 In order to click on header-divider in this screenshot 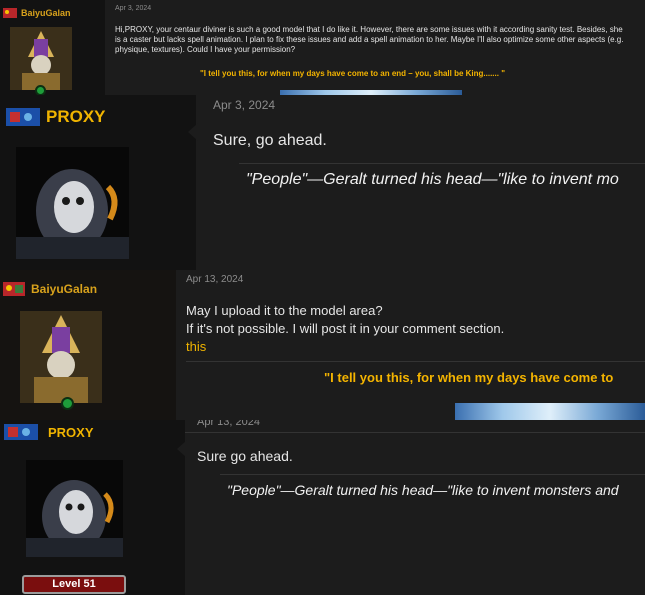, I will do `click(415, 432)`.